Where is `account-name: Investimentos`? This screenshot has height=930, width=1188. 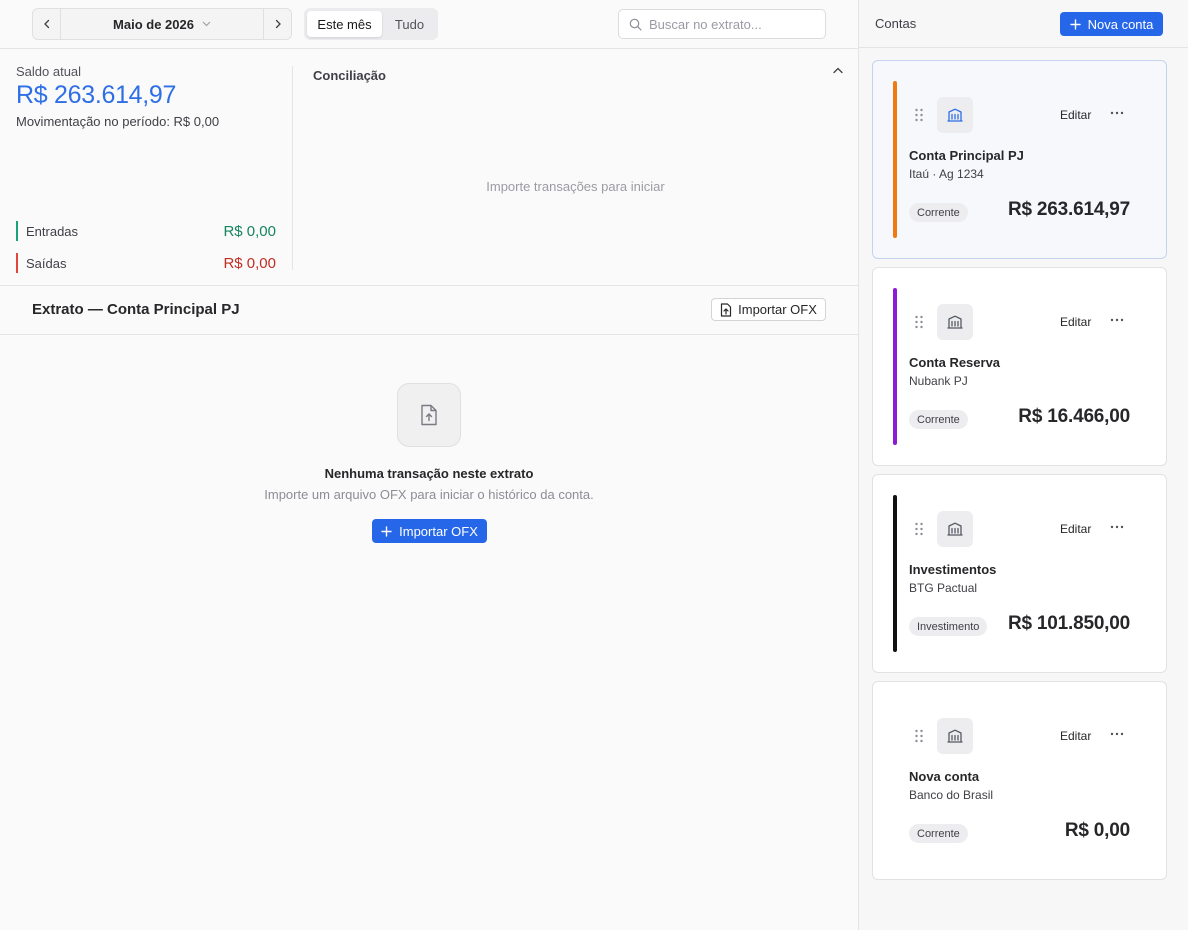 account-name: Investimentos is located at coordinates (953, 569).